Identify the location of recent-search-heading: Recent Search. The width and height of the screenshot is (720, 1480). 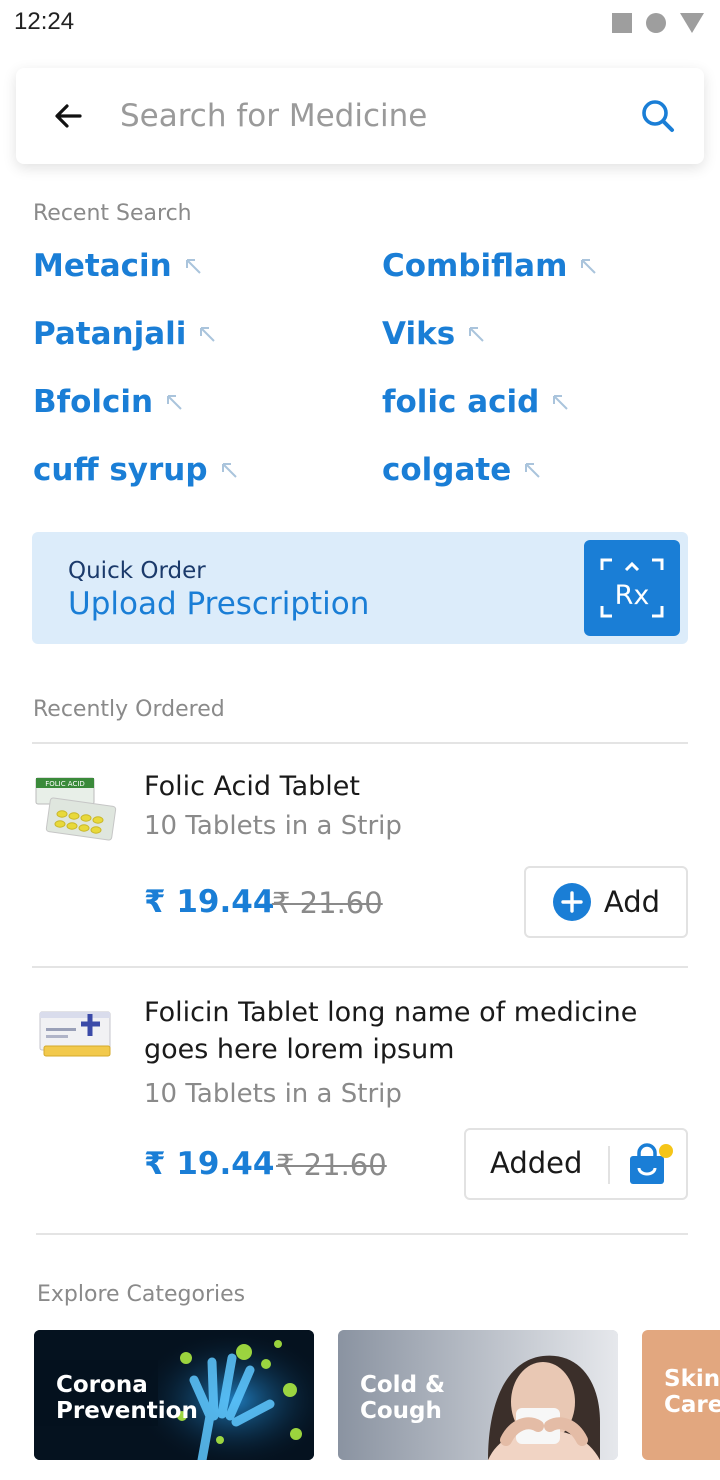
(112, 213).